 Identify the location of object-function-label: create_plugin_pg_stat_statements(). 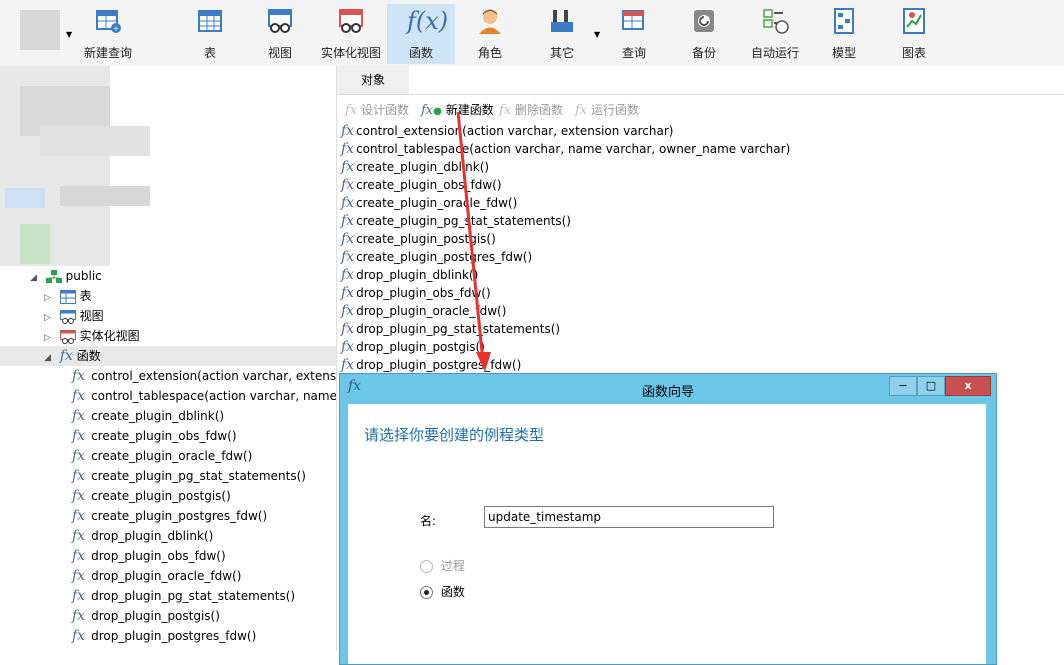
(463, 221).